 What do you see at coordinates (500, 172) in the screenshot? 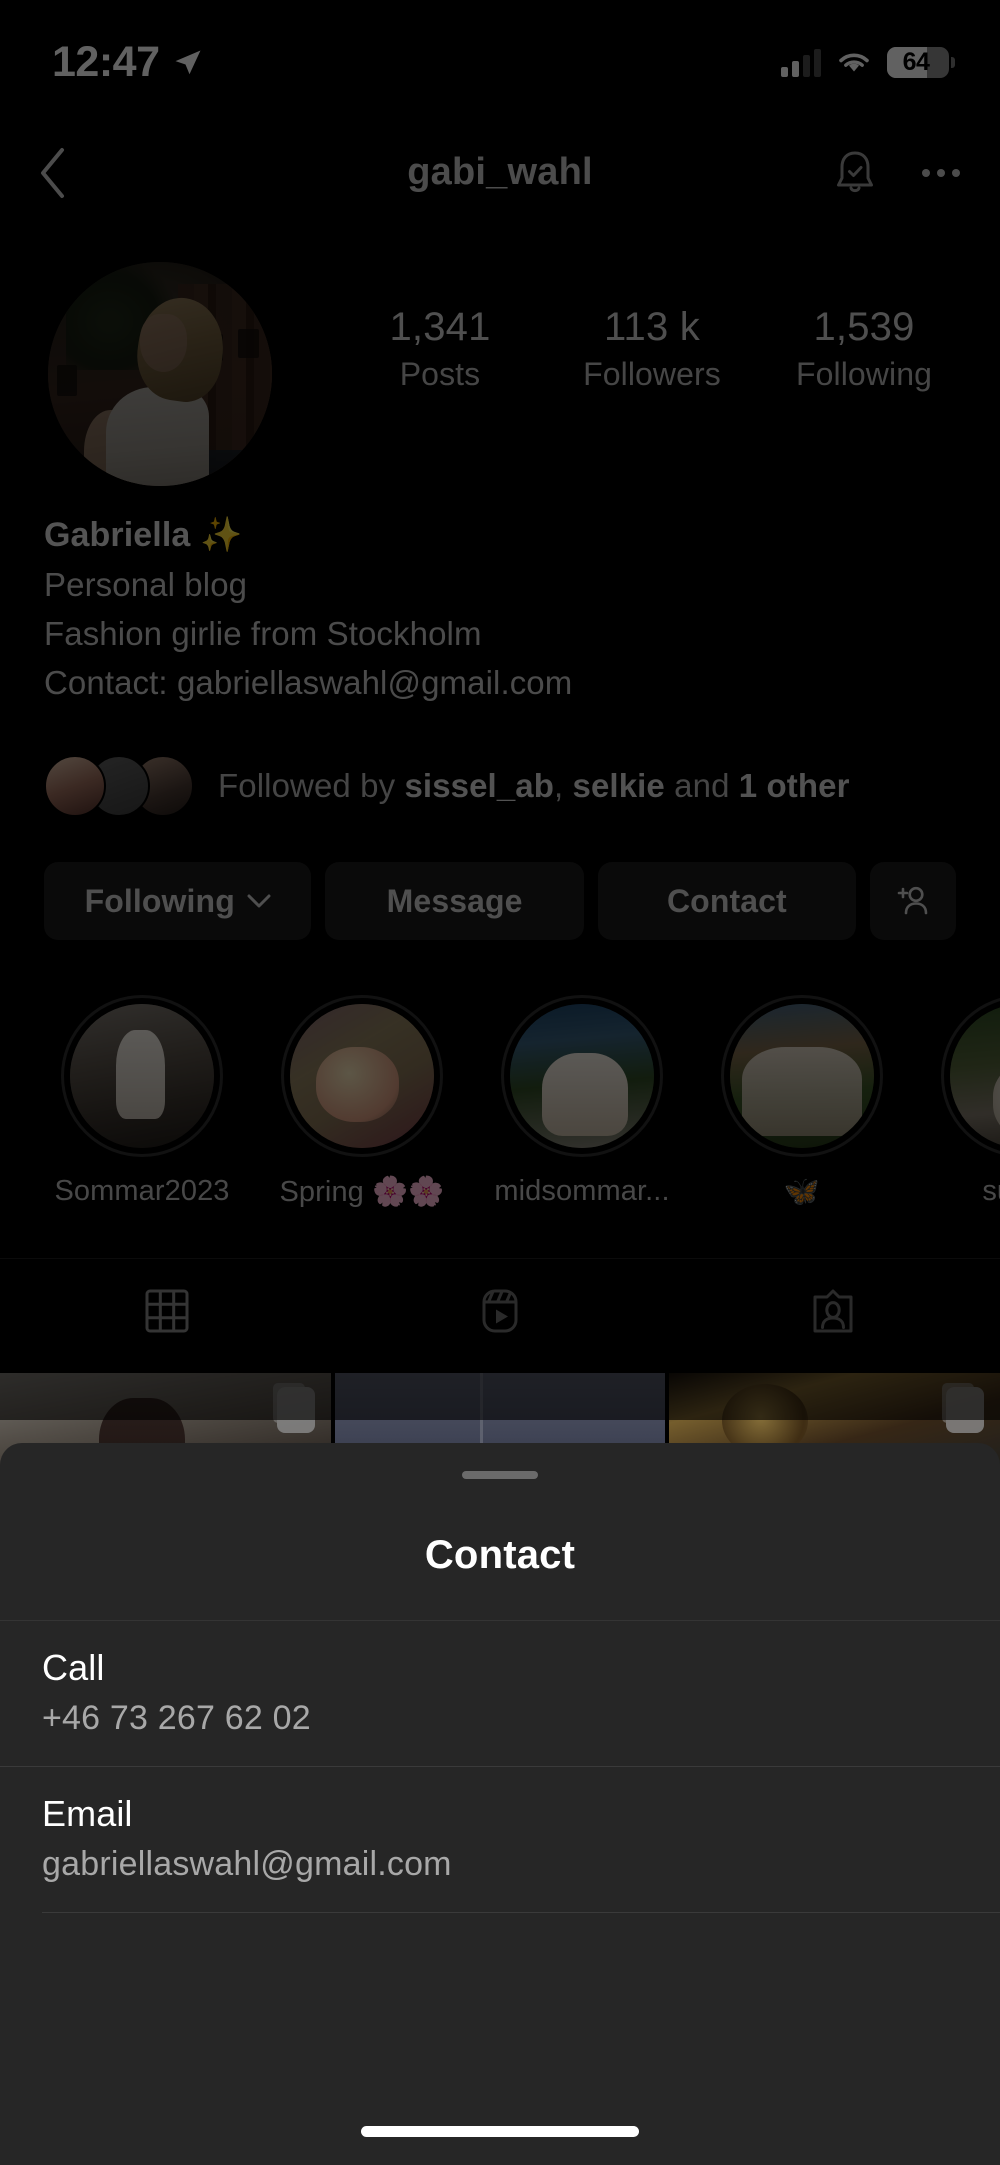
I see `navigation-bar: gabi_wahl` at bounding box center [500, 172].